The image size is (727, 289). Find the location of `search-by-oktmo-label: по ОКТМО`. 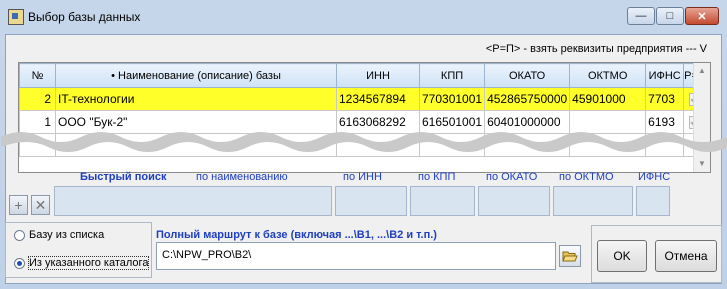

search-by-oktmo-label: по ОКТМО is located at coordinates (586, 177).